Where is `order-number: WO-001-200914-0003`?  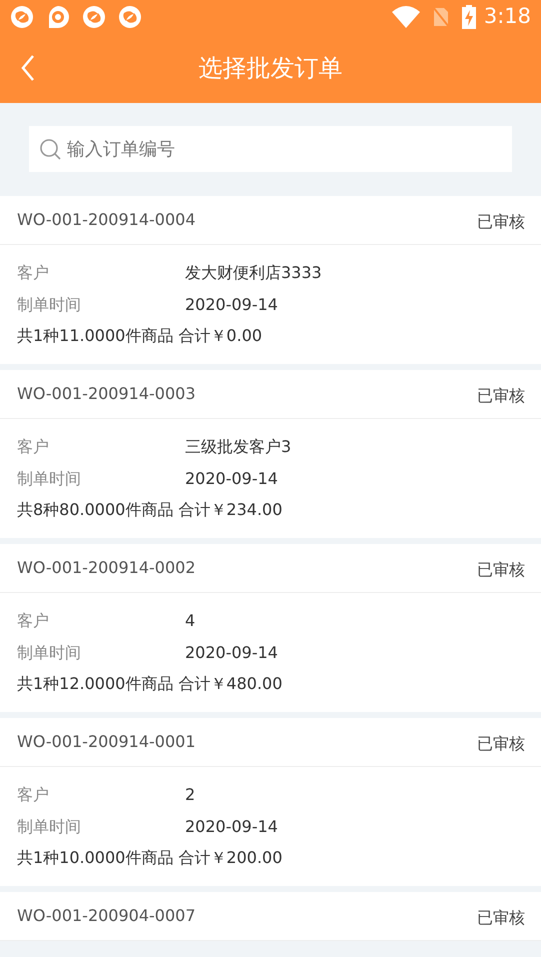 order-number: WO-001-200914-0003 is located at coordinates (106, 394).